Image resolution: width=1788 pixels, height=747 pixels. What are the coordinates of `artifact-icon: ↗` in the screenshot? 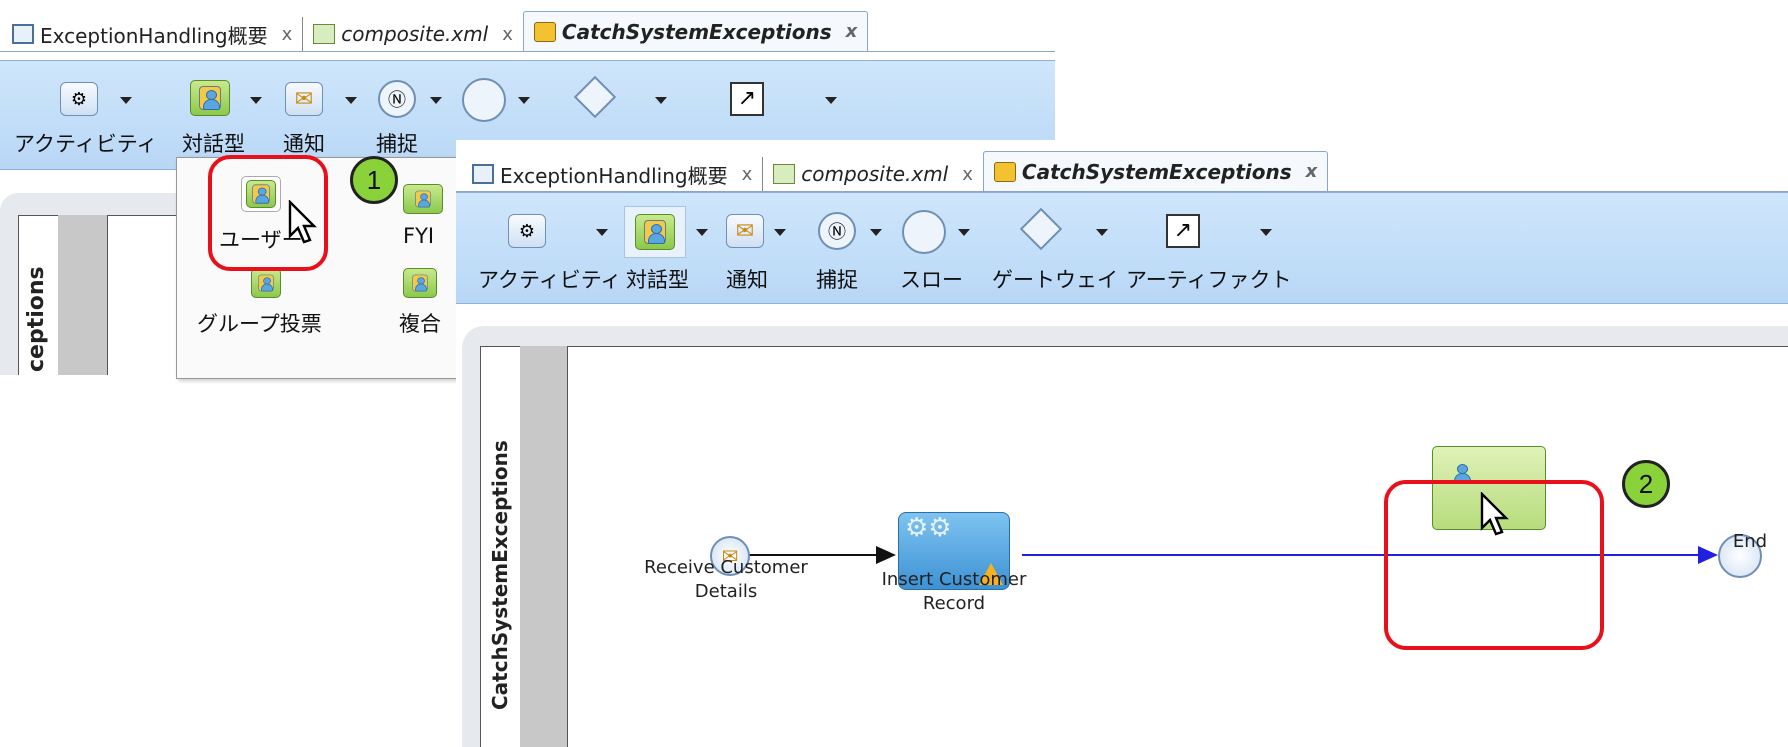 It's located at (747, 99).